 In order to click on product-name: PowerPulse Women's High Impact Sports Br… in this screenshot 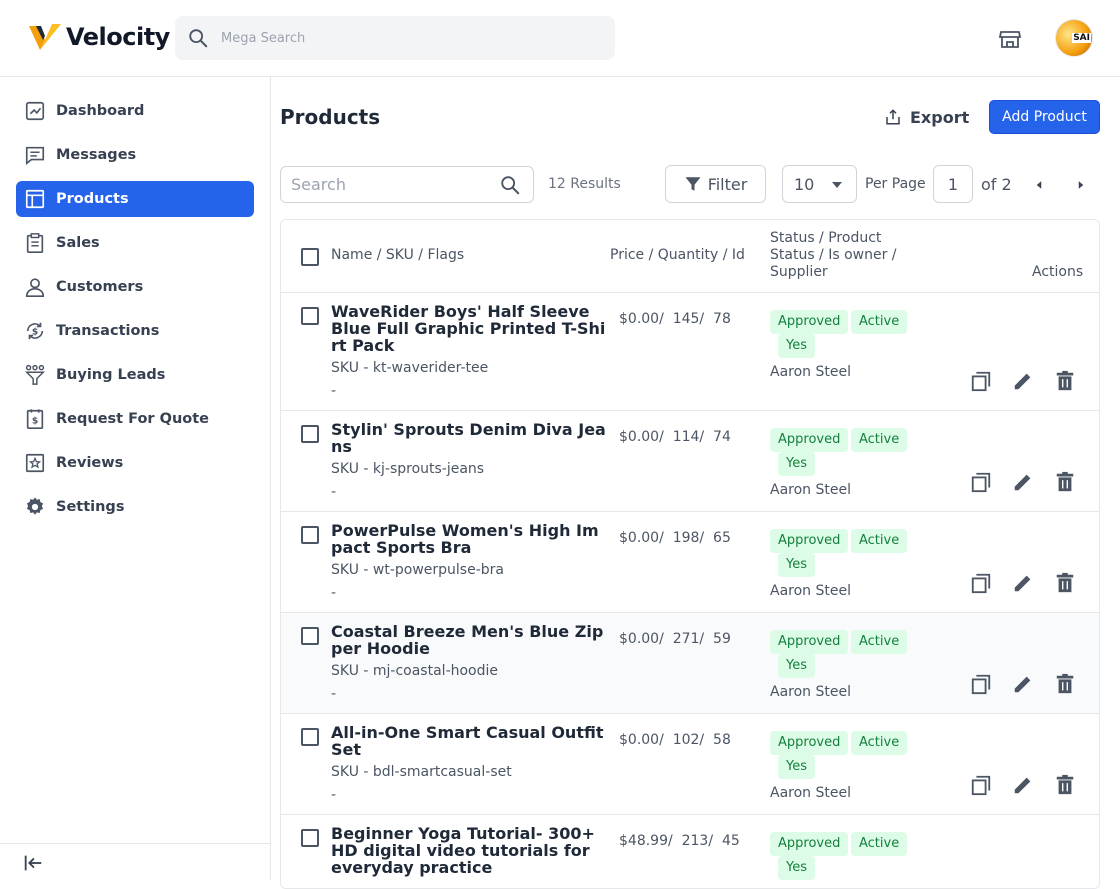, I will do `click(468, 539)`.